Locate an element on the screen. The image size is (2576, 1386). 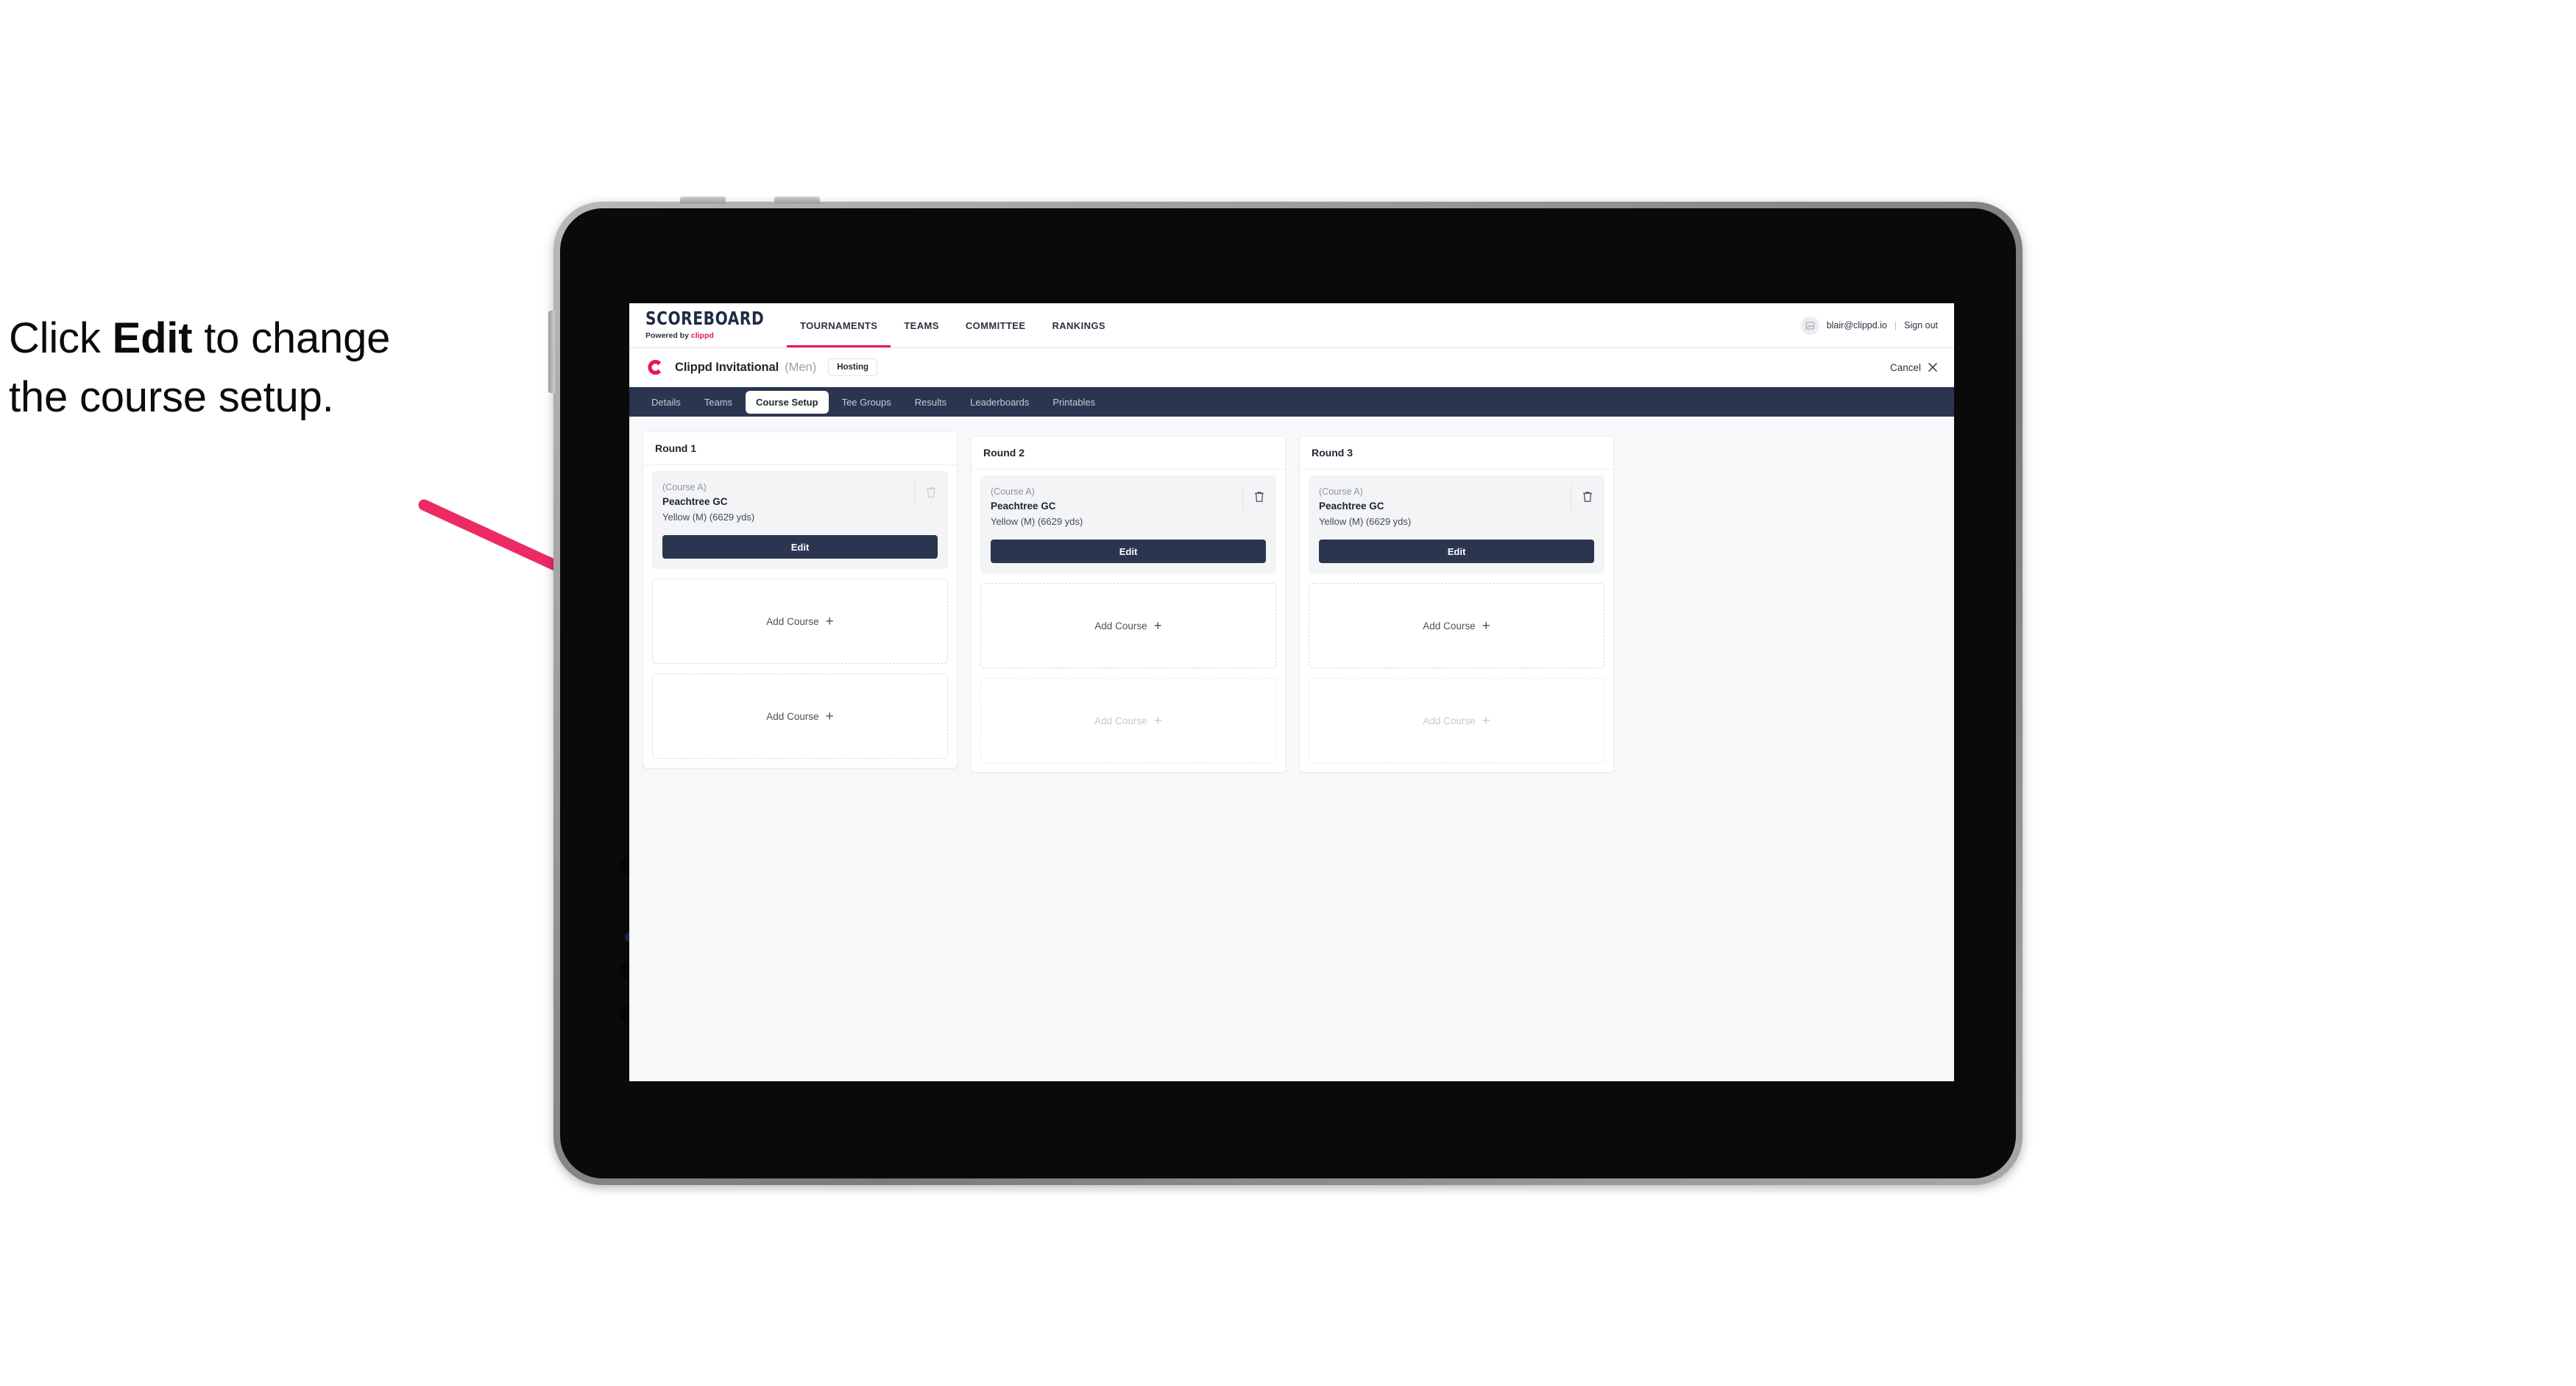
tab-printables: Printables is located at coordinates (1073, 402).